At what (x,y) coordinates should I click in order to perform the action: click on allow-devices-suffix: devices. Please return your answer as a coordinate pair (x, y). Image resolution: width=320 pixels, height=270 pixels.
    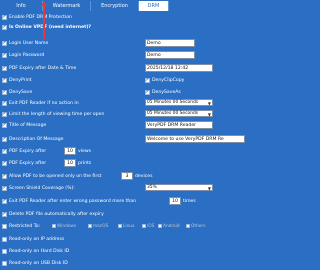
    Looking at the image, I should click on (144, 176).